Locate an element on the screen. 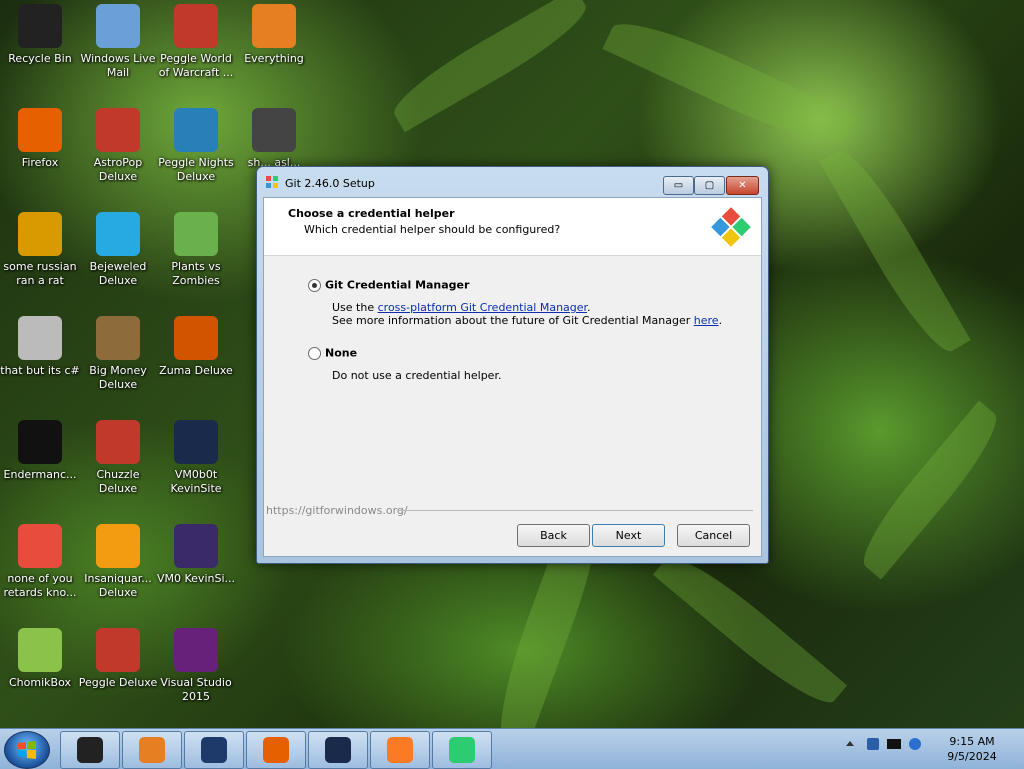  desktop-icon: Peggle Nights Deluxe is located at coordinates (196, 146).